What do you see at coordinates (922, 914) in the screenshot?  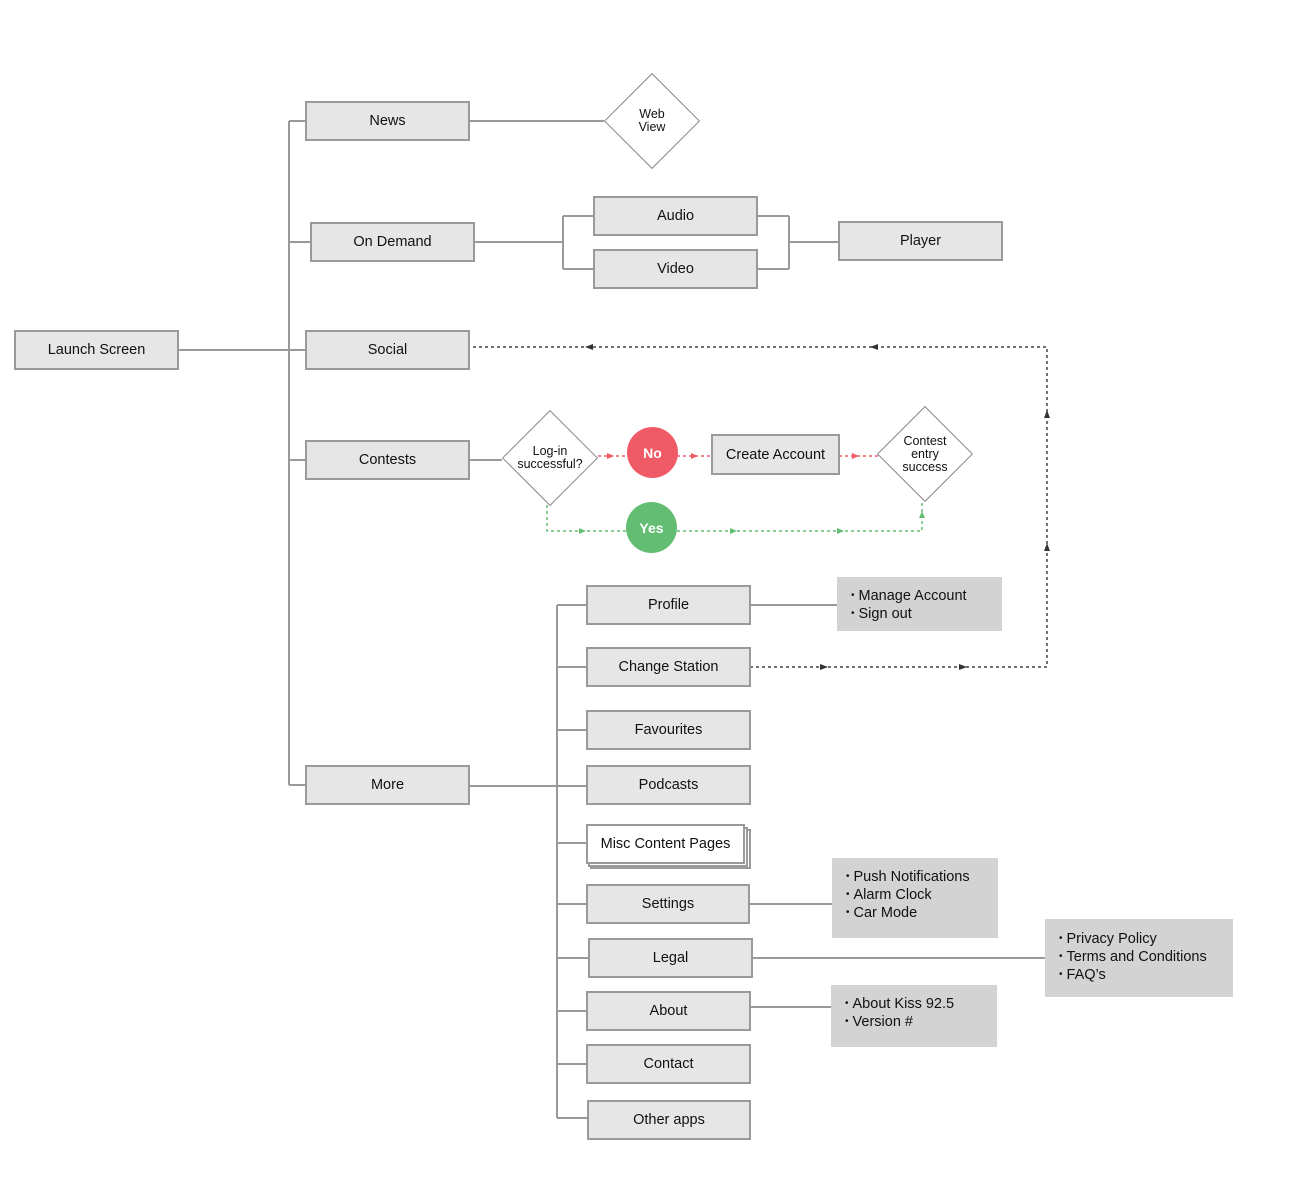 I see `note-item: Car Mode` at bounding box center [922, 914].